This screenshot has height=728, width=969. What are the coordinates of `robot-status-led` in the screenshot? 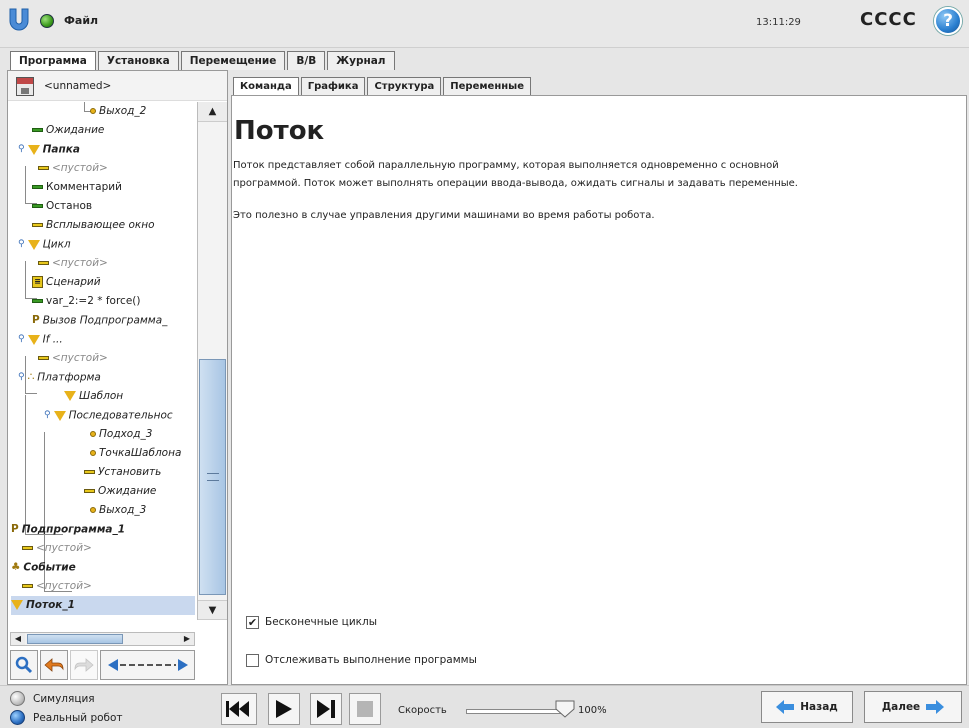 It's located at (47, 21).